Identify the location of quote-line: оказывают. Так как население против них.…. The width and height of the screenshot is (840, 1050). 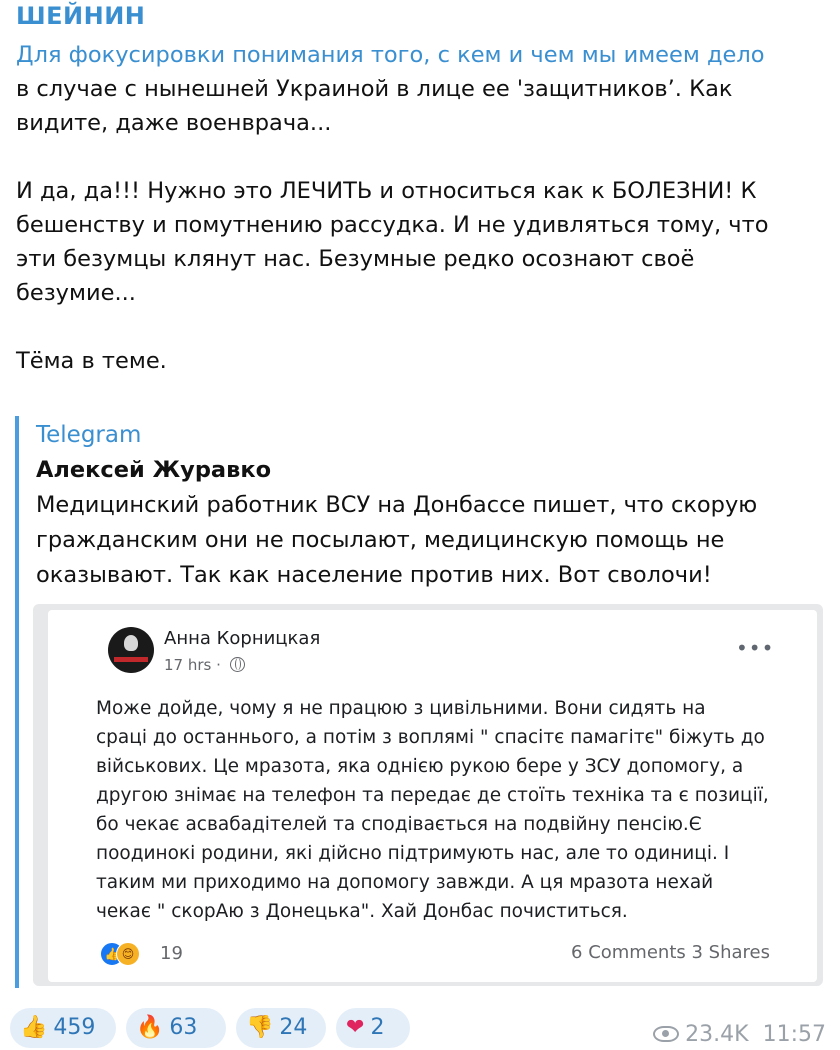
(374, 575).